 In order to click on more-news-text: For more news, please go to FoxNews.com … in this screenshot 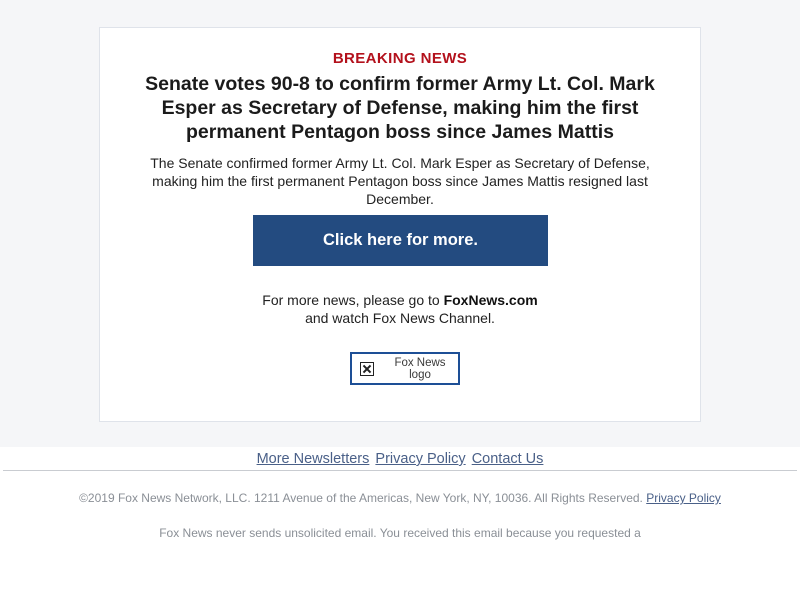, I will do `click(400, 309)`.